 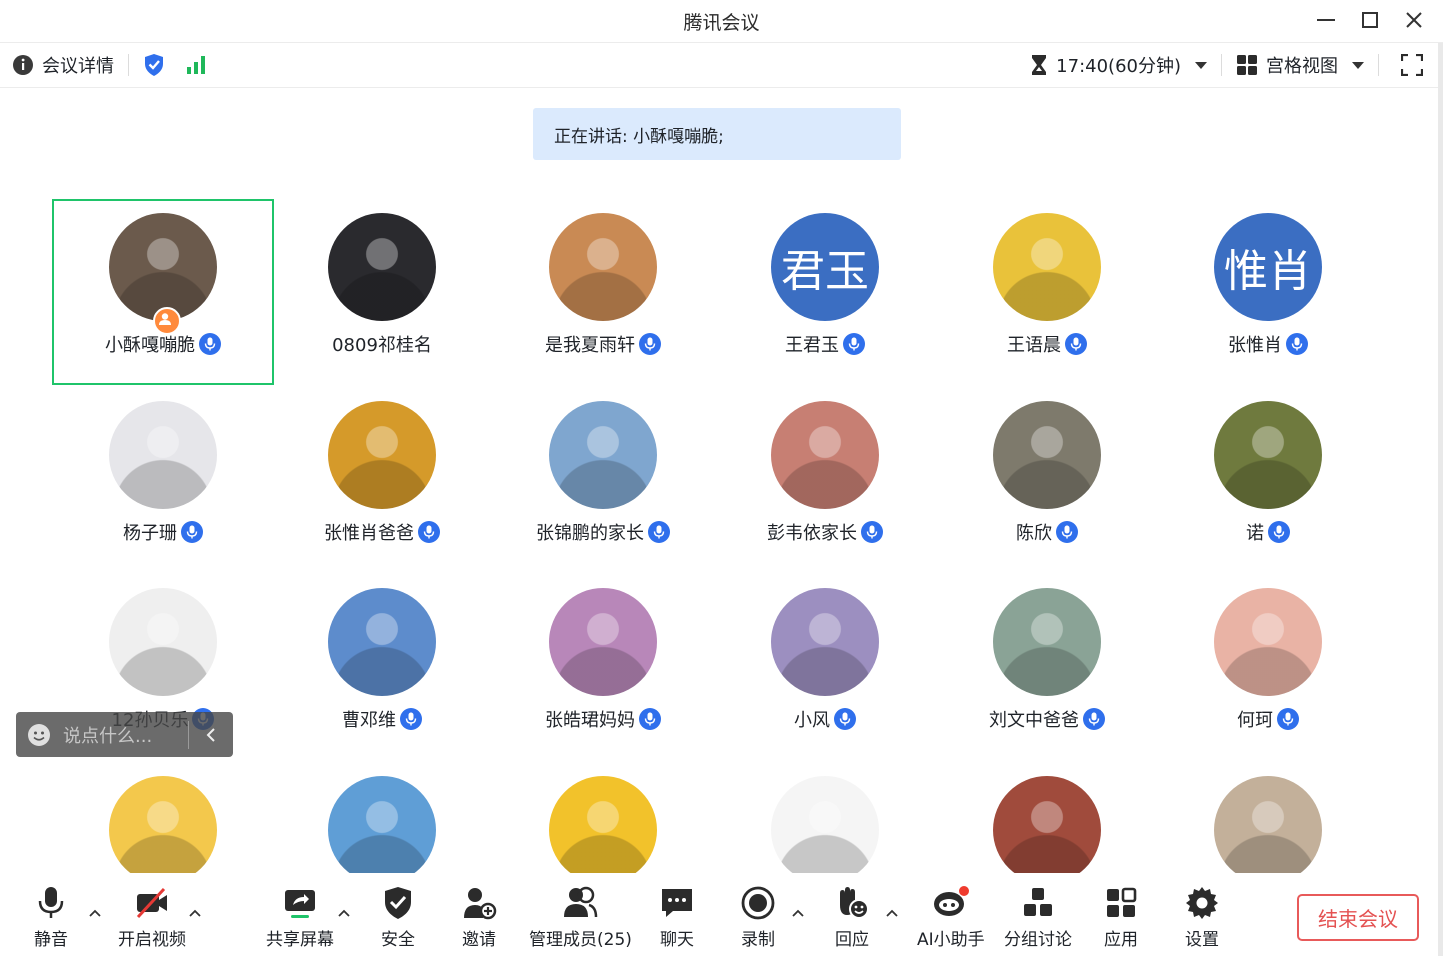 I want to click on participant-name-row: 彭韦依家长, so click(x=825, y=532).